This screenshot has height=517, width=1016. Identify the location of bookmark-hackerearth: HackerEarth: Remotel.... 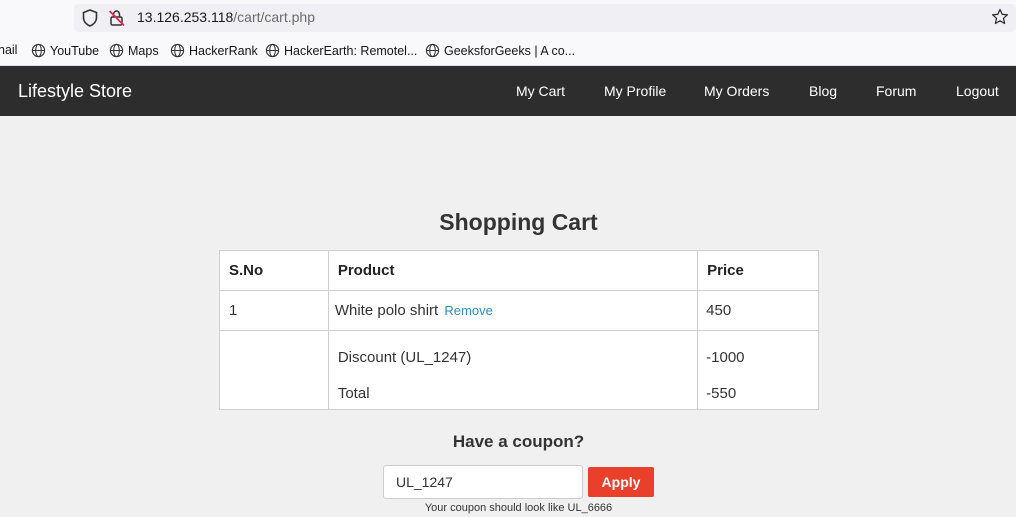
(341, 50).